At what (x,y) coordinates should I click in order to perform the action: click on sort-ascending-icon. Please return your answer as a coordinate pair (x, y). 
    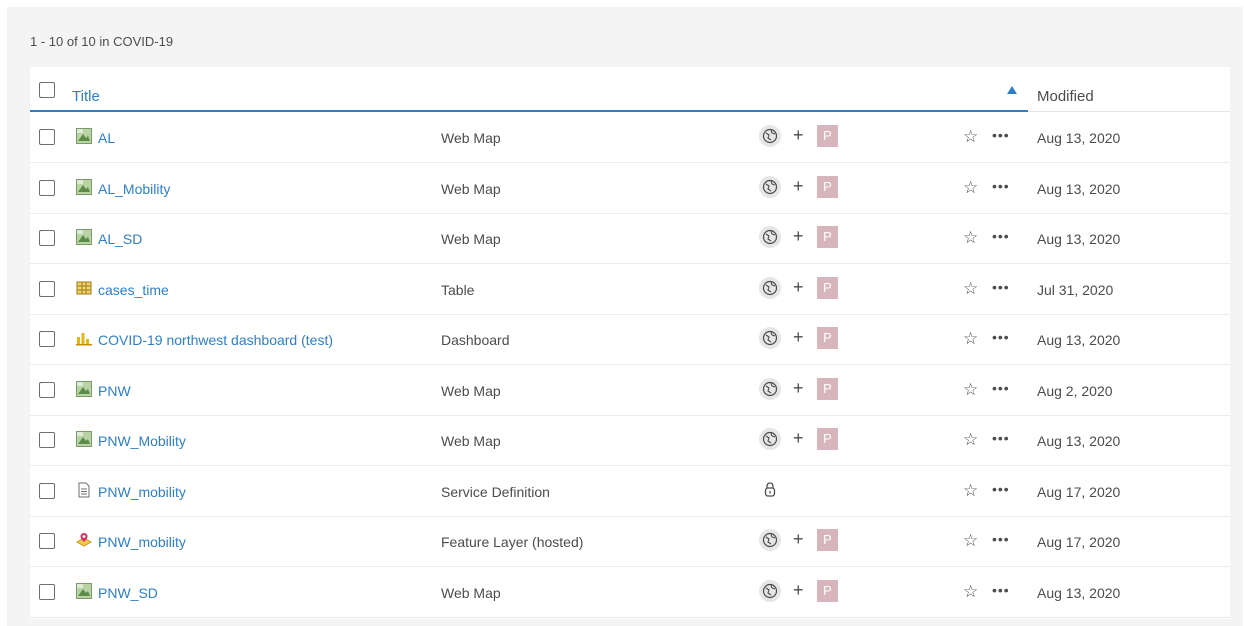
    Looking at the image, I should click on (1012, 90).